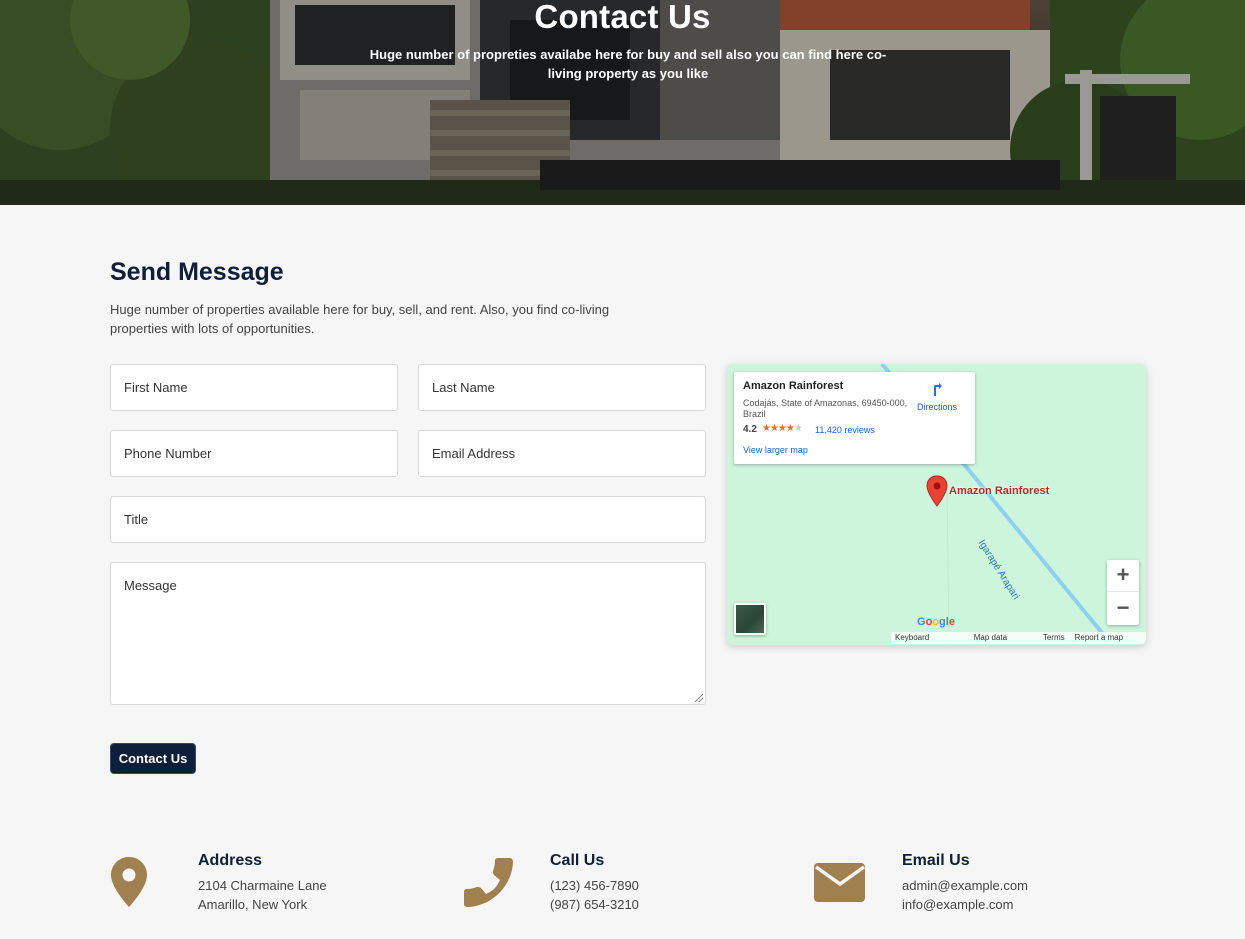  I want to click on page-title: Contact Us, so click(622, 17).